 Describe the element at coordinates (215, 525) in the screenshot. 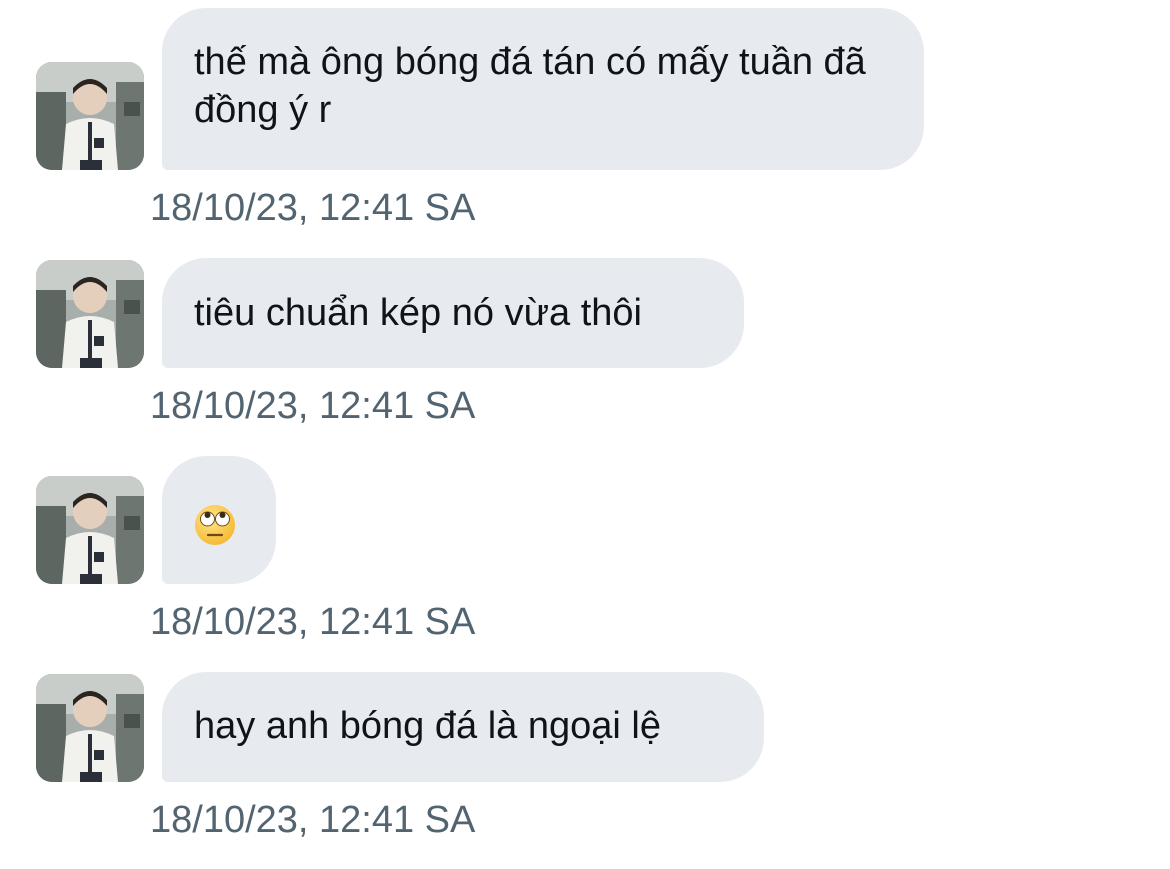

I see `face-with-rolling-eyes-icon` at that location.